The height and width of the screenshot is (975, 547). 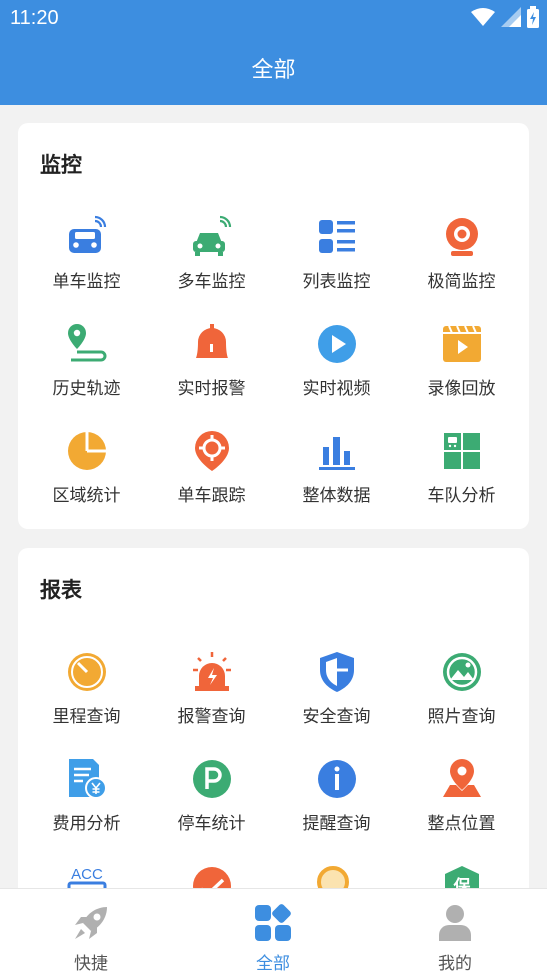 What do you see at coordinates (211, 824) in the screenshot?
I see `menu-item-label: 停车统计` at bounding box center [211, 824].